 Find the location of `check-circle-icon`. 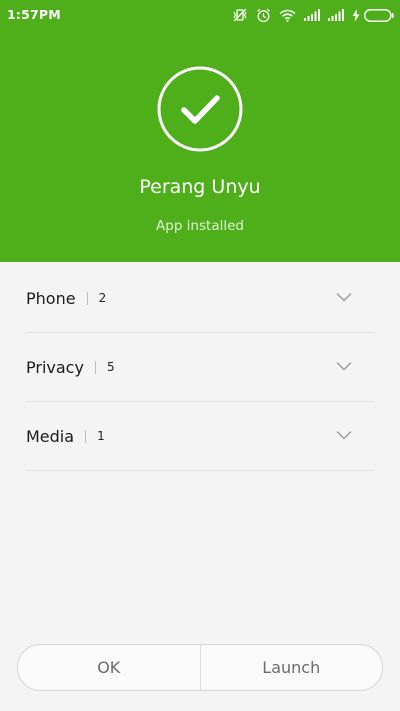

check-circle-icon is located at coordinates (200, 109).